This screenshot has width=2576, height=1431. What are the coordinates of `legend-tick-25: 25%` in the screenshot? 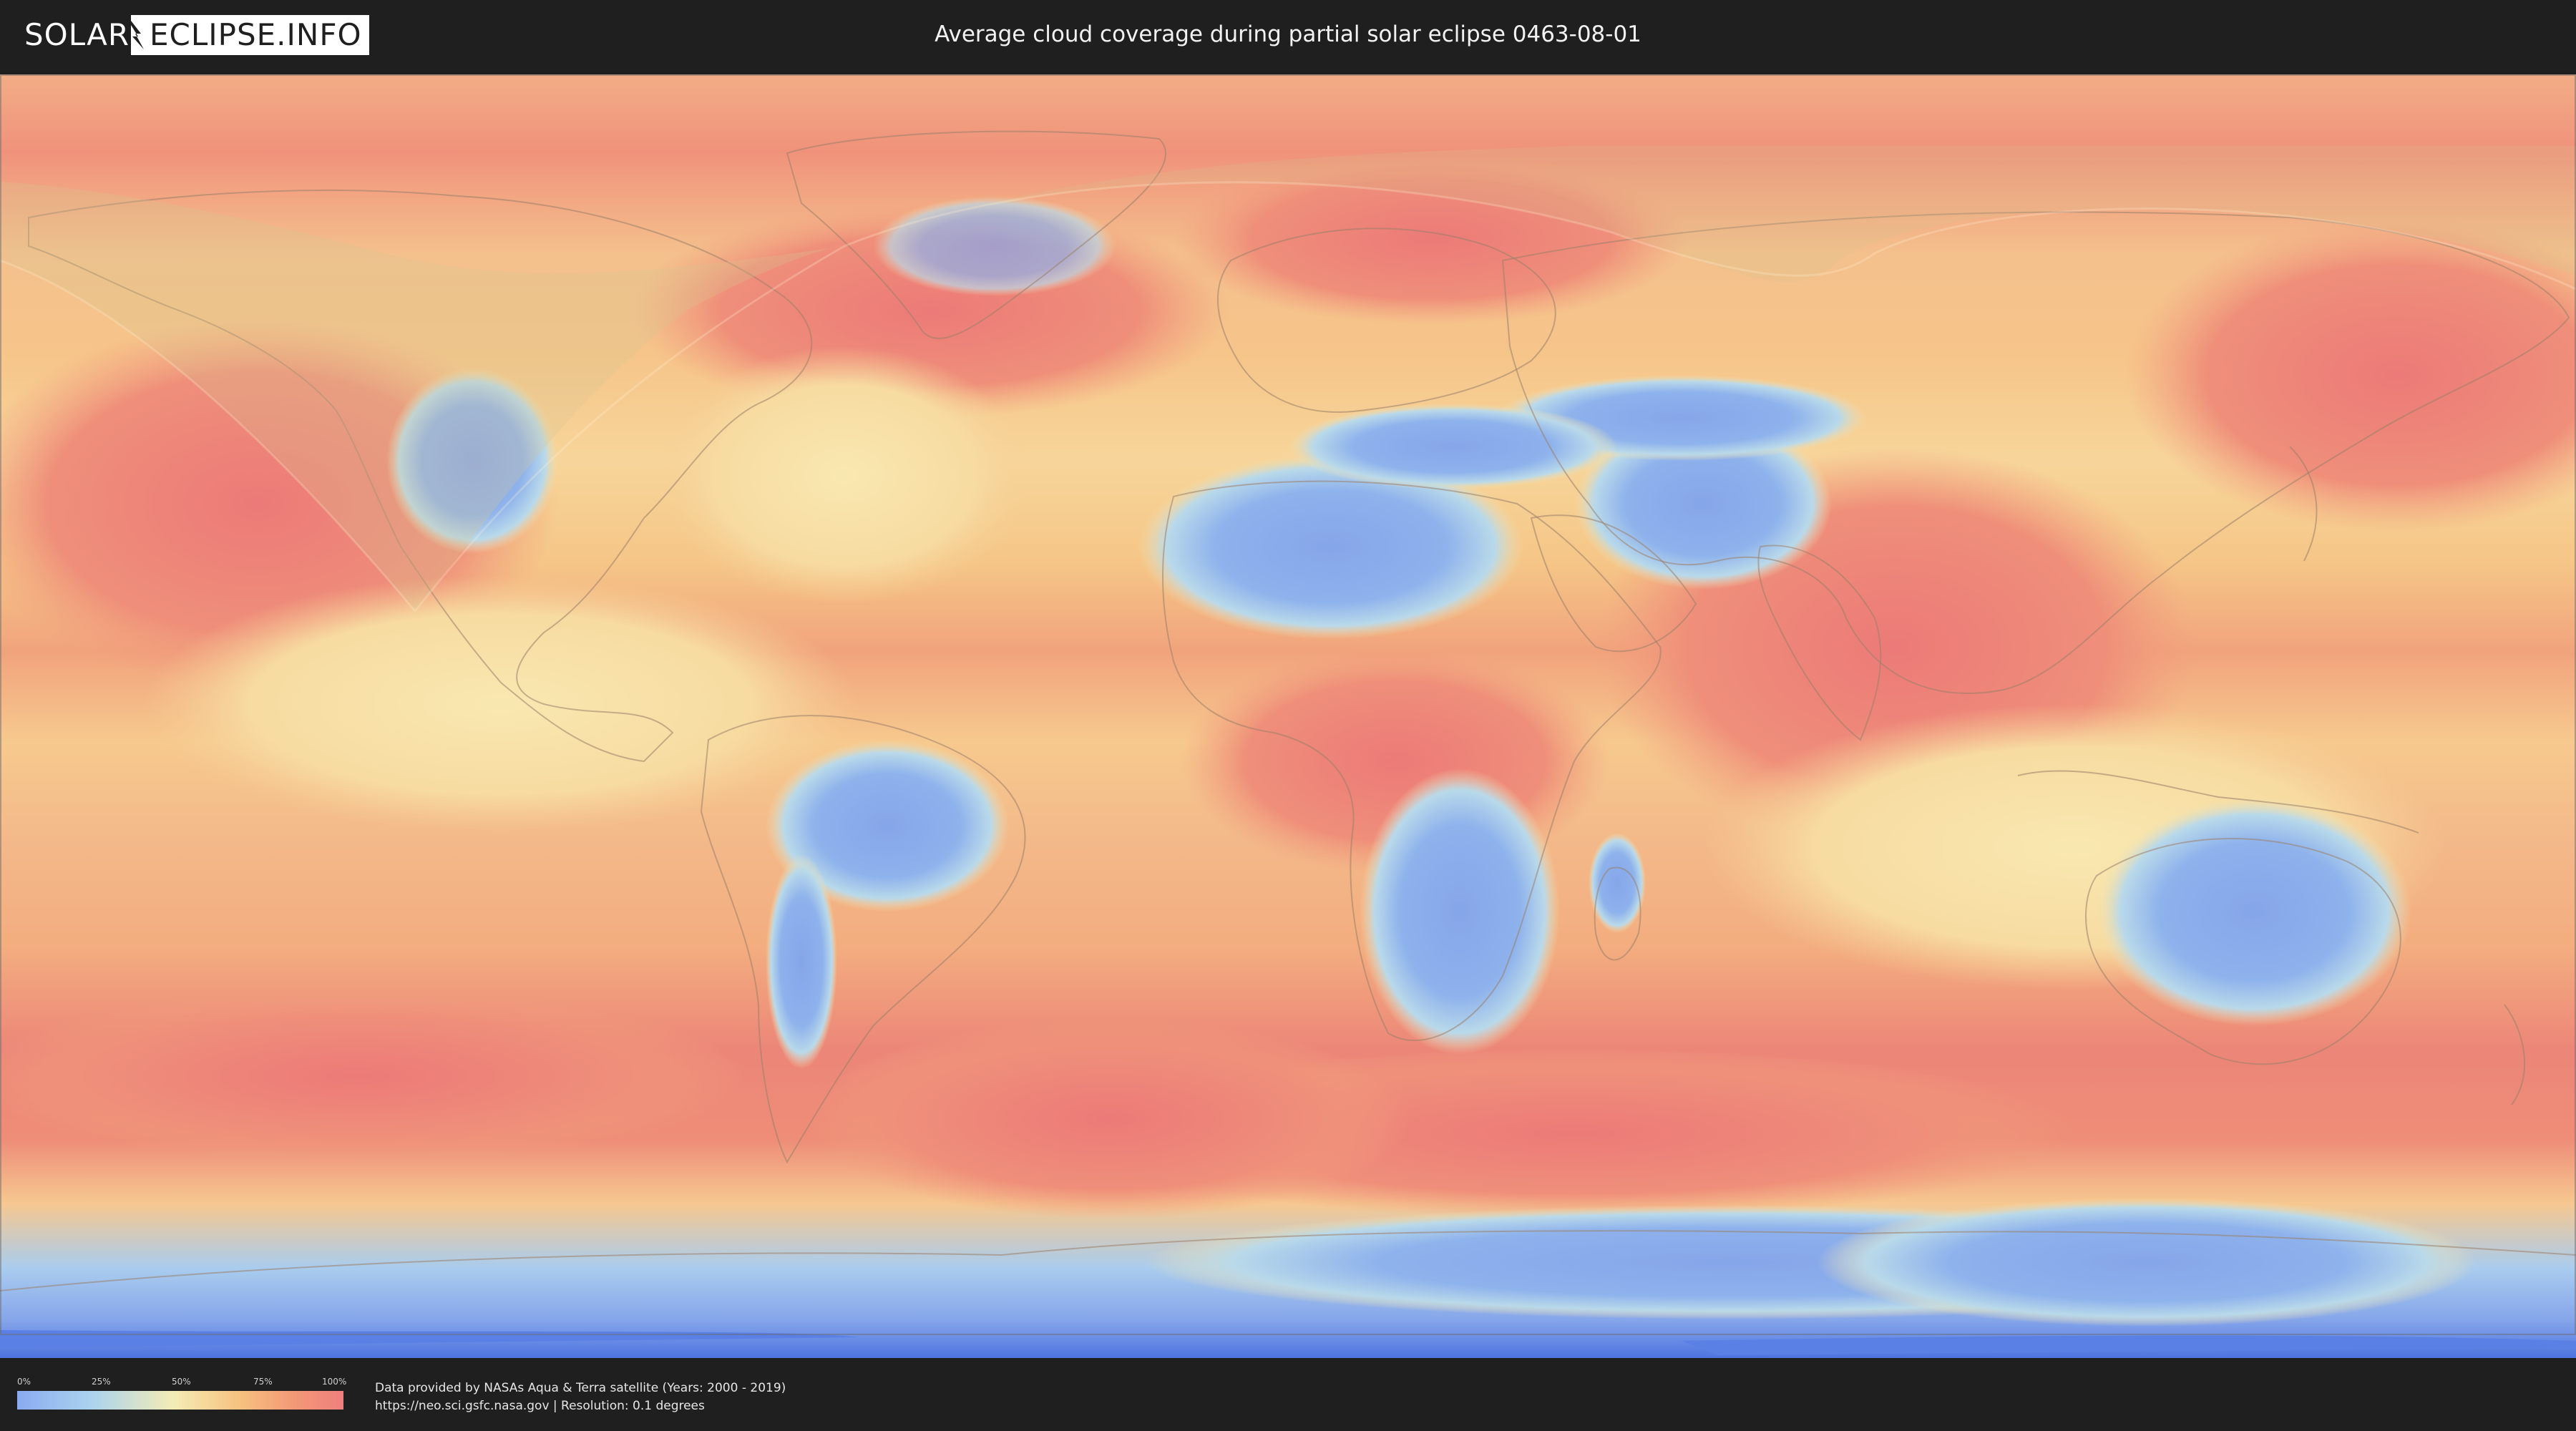 It's located at (101, 1382).